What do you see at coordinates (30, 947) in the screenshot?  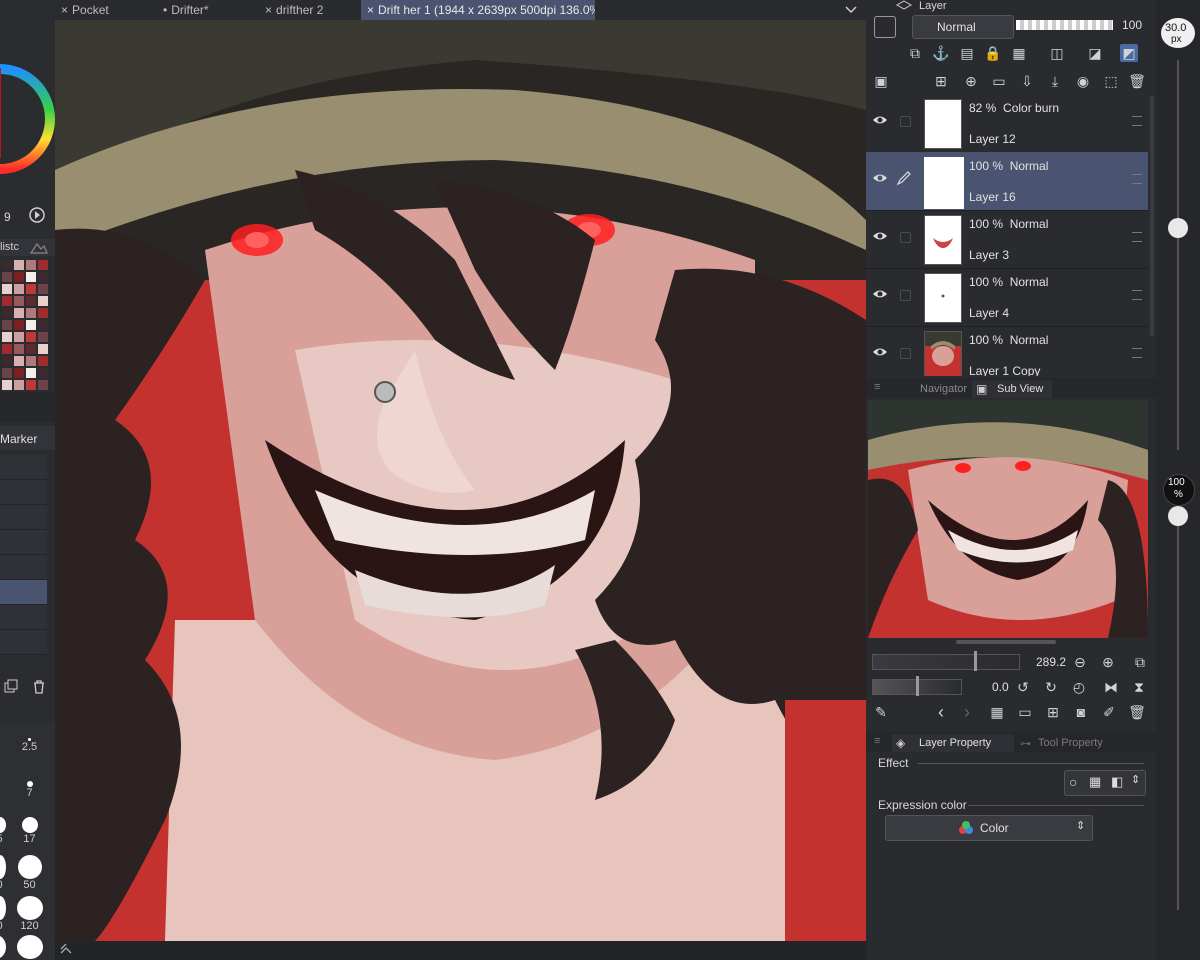 I see `brush-size-partial` at bounding box center [30, 947].